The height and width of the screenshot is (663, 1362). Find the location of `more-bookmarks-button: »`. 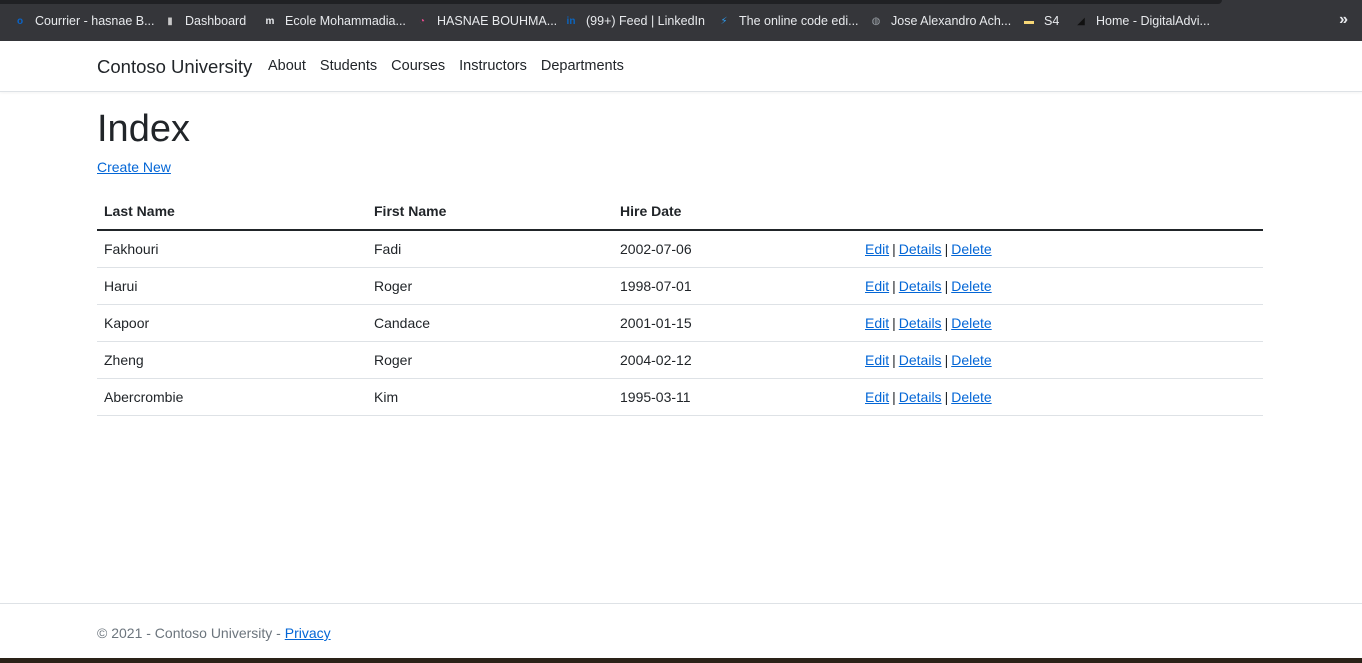

more-bookmarks-button: » is located at coordinates (1343, 20).